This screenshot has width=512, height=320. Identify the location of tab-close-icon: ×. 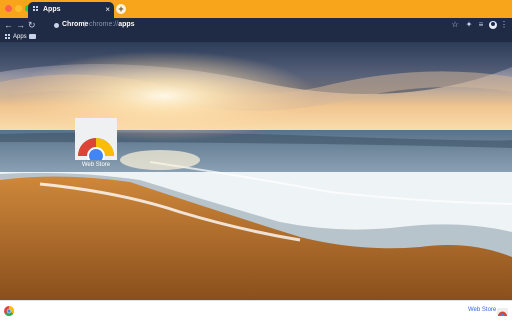
(107, 9).